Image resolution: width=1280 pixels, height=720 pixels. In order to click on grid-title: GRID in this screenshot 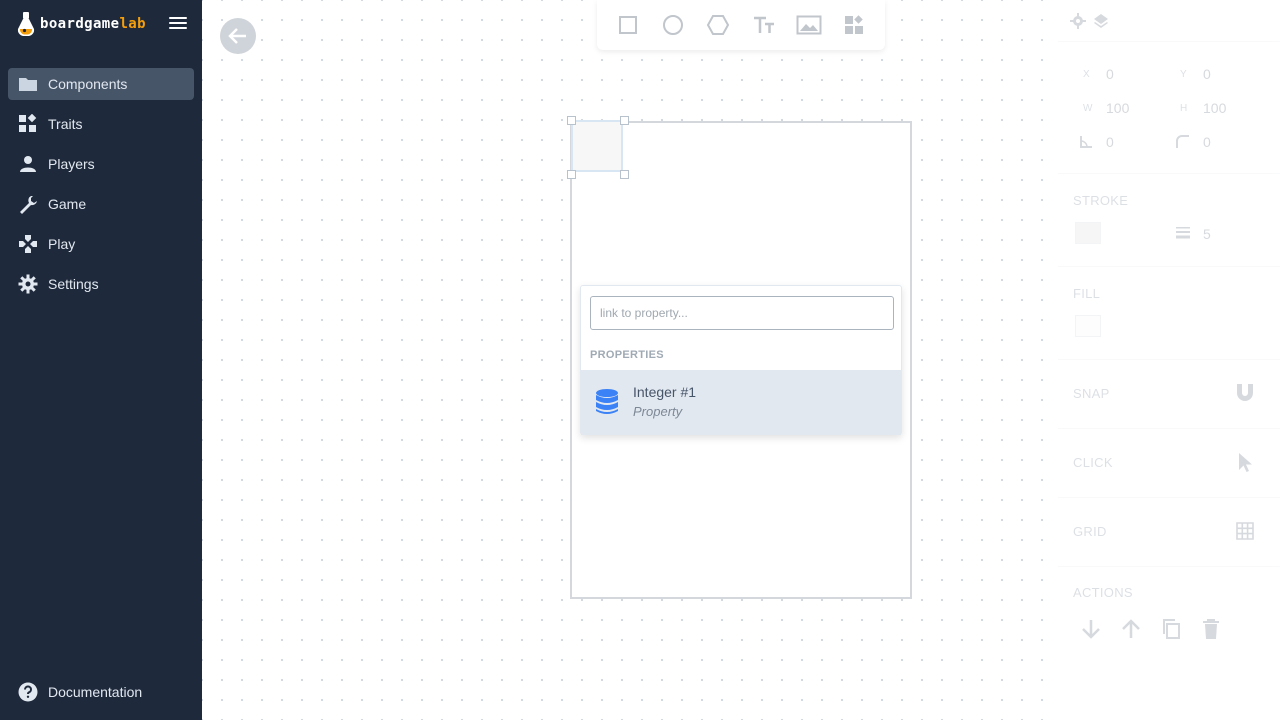, I will do `click(1090, 531)`.